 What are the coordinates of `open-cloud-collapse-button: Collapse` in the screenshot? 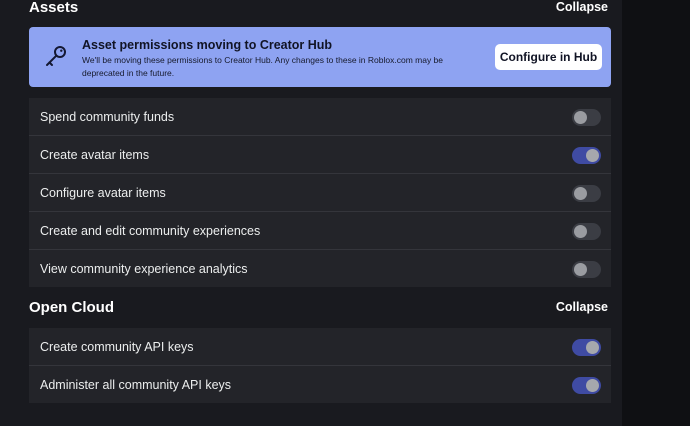 It's located at (582, 307).